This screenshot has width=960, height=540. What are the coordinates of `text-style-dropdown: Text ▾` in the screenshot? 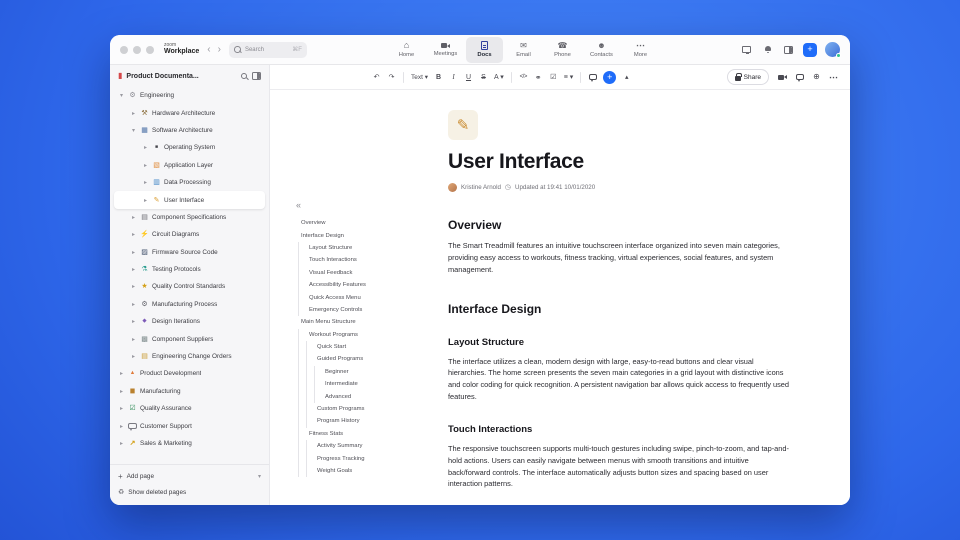 It's located at (419, 77).